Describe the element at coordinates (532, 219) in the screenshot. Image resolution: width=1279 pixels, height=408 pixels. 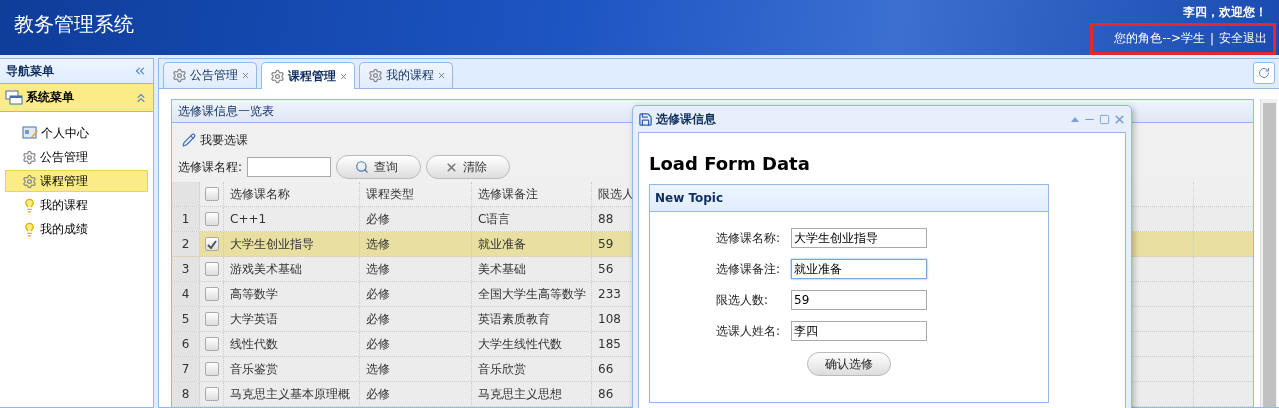
I see `table-cell: C语言` at that location.